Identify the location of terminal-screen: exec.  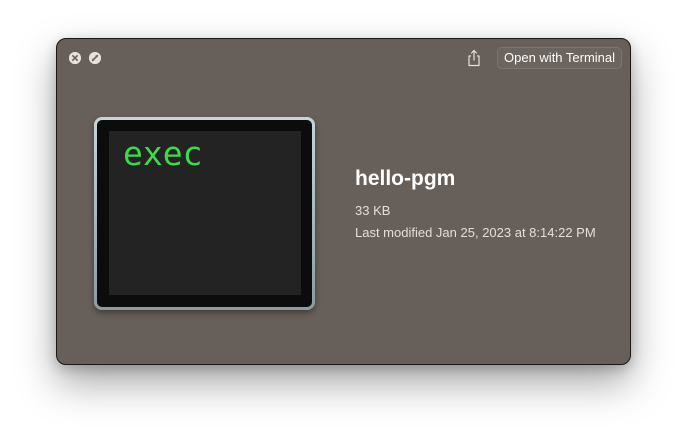
(205, 213).